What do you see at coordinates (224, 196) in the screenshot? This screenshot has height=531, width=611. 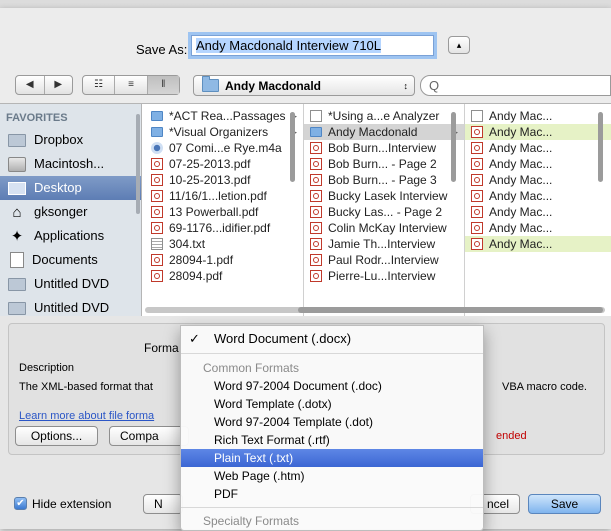 I see `file-row: 11/16/1...letion.pdf` at bounding box center [224, 196].